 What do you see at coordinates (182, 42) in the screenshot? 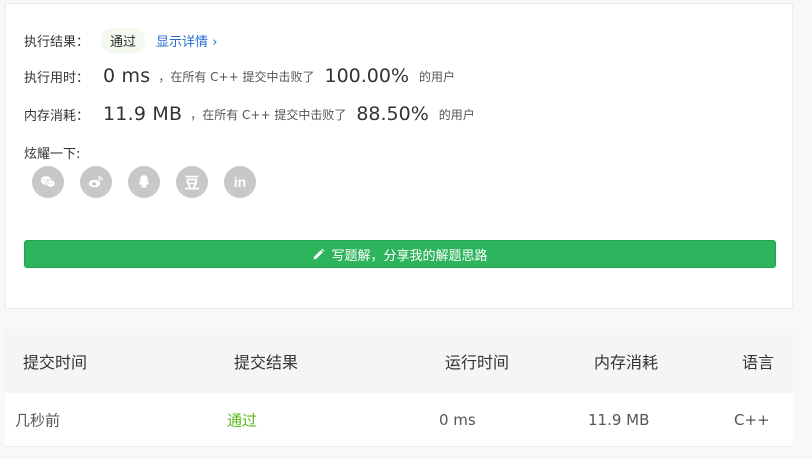
I see `show-details-label: 显示详情` at bounding box center [182, 42].